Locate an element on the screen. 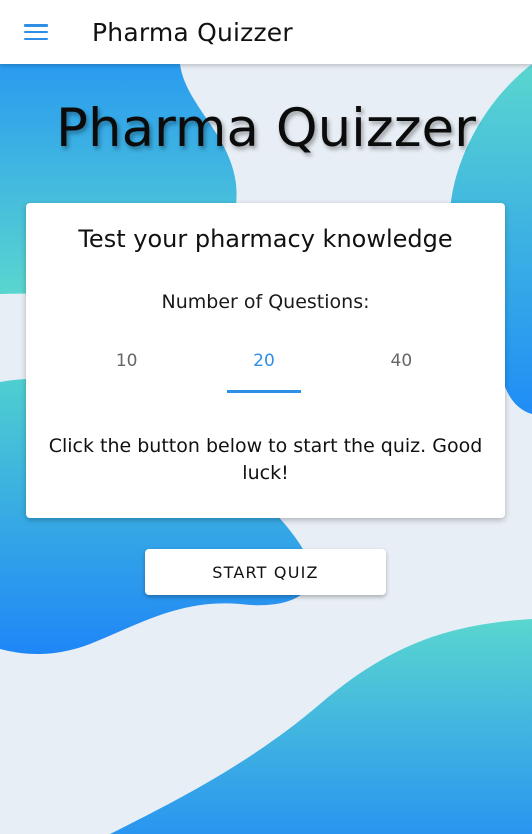 This screenshot has height=834, width=532. tab-20-questions: 20 is located at coordinates (263, 366).